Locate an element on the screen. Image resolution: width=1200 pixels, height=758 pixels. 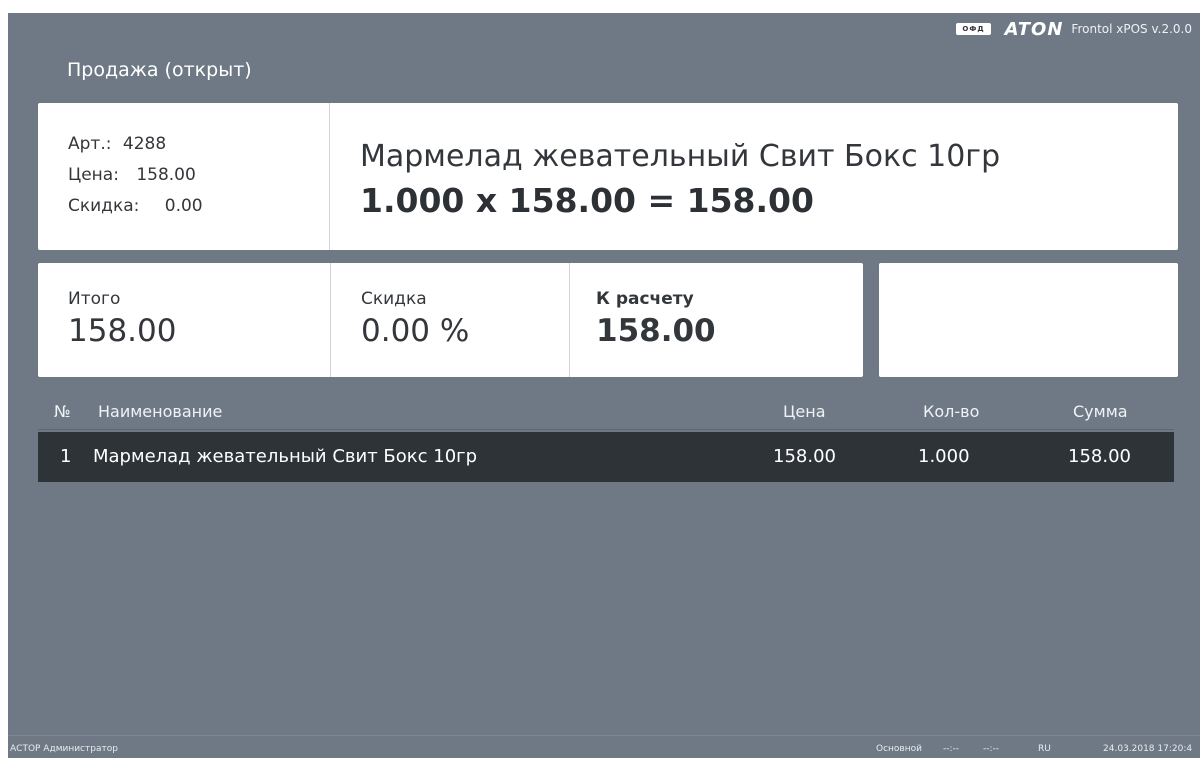
row-sum: 158.00 is located at coordinates (1099, 456).